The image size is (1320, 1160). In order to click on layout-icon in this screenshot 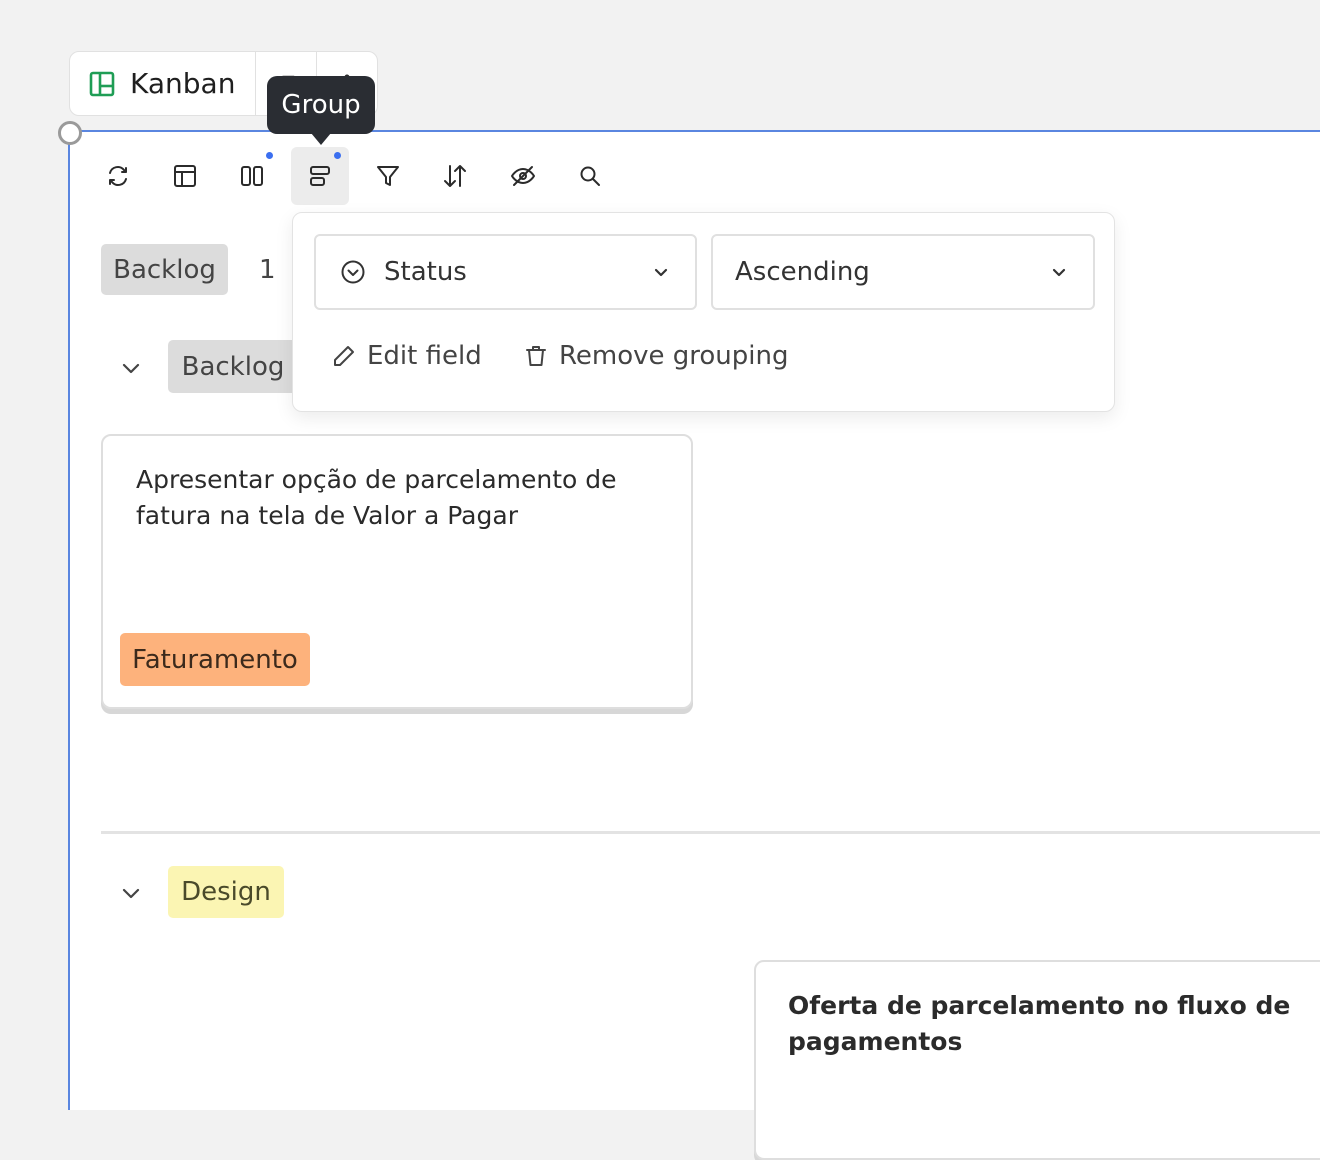, I will do `click(185, 176)`.